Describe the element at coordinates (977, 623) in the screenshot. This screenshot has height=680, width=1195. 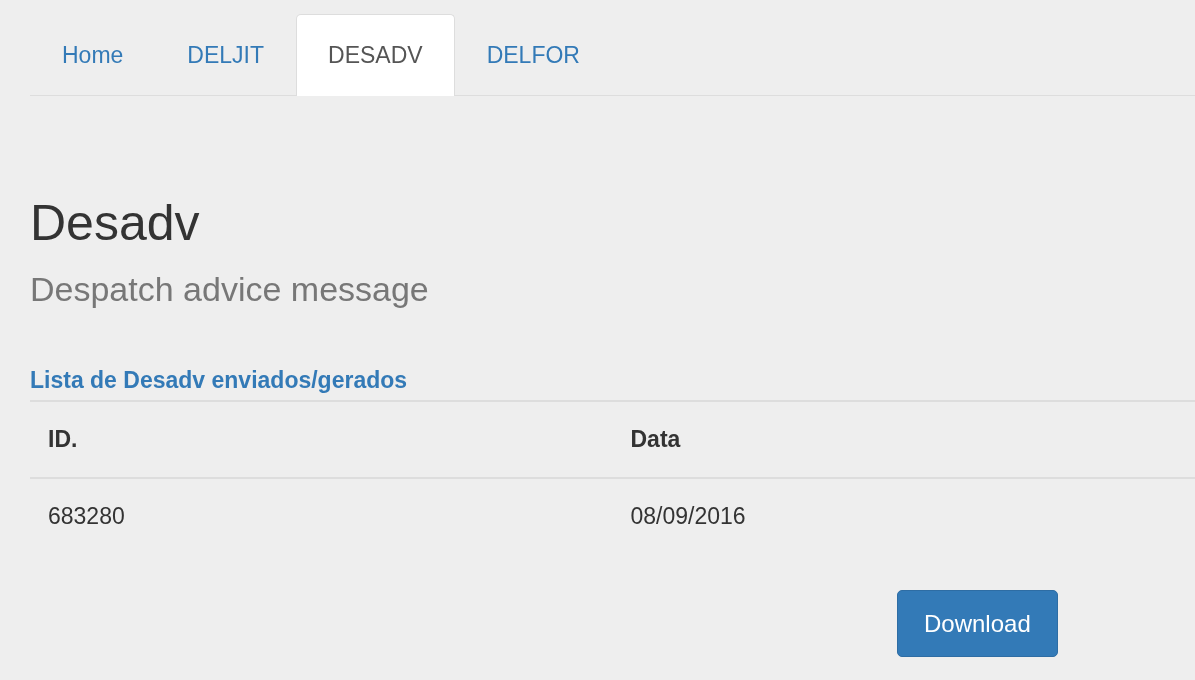
I see `download-button: Download` at that location.